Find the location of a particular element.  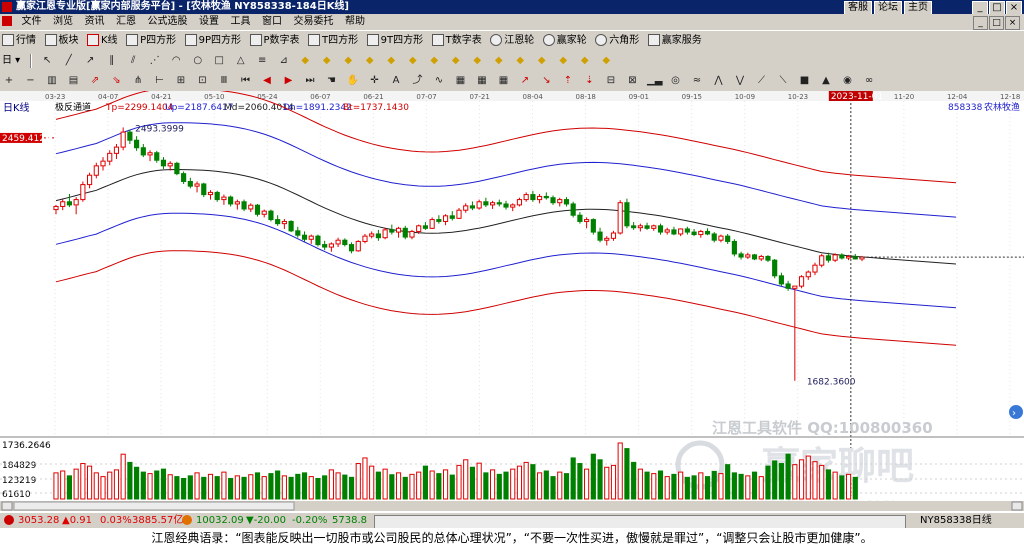

box-tool-icon: ⊡ is located at coordinates (203, 81).